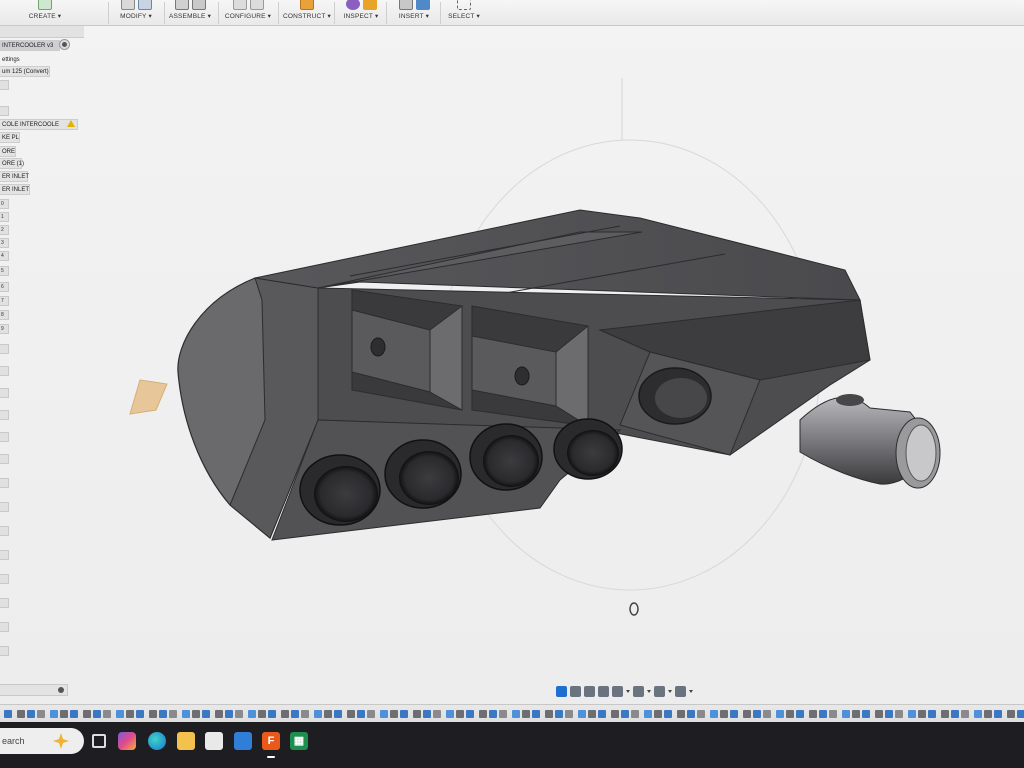 The width and height of the screenshot is (1024, 768). I want to click on display-settings-icon, so click(638, 691).